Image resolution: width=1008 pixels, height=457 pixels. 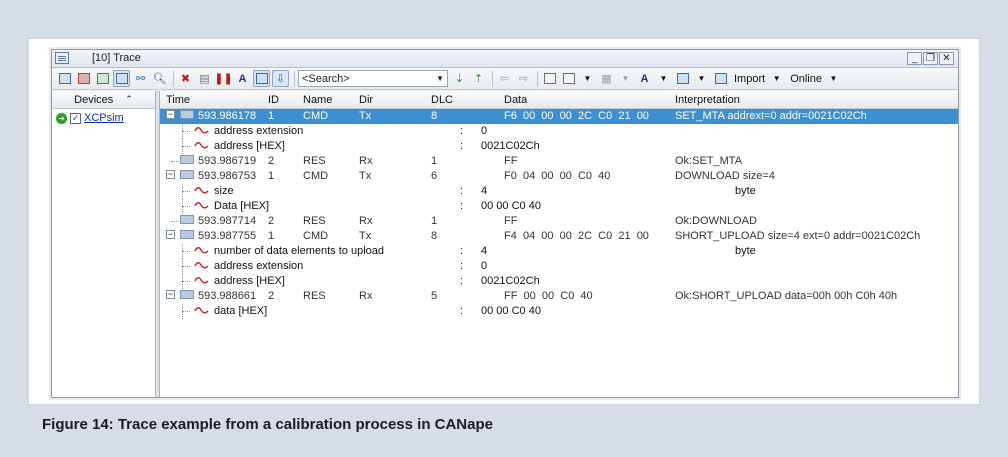 What do you see at coordinates (701, 78) in the screenshot?
I see `layout-dropdown-icon: ▼` at bounding box center [701, 78].